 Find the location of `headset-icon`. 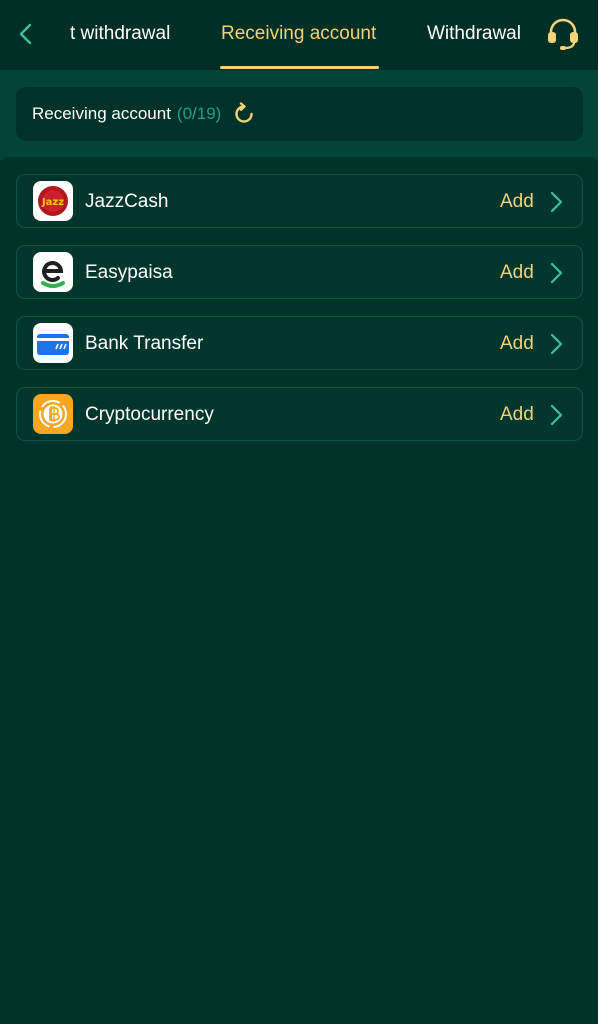

headset-icon is located at coordinates (563, 34).